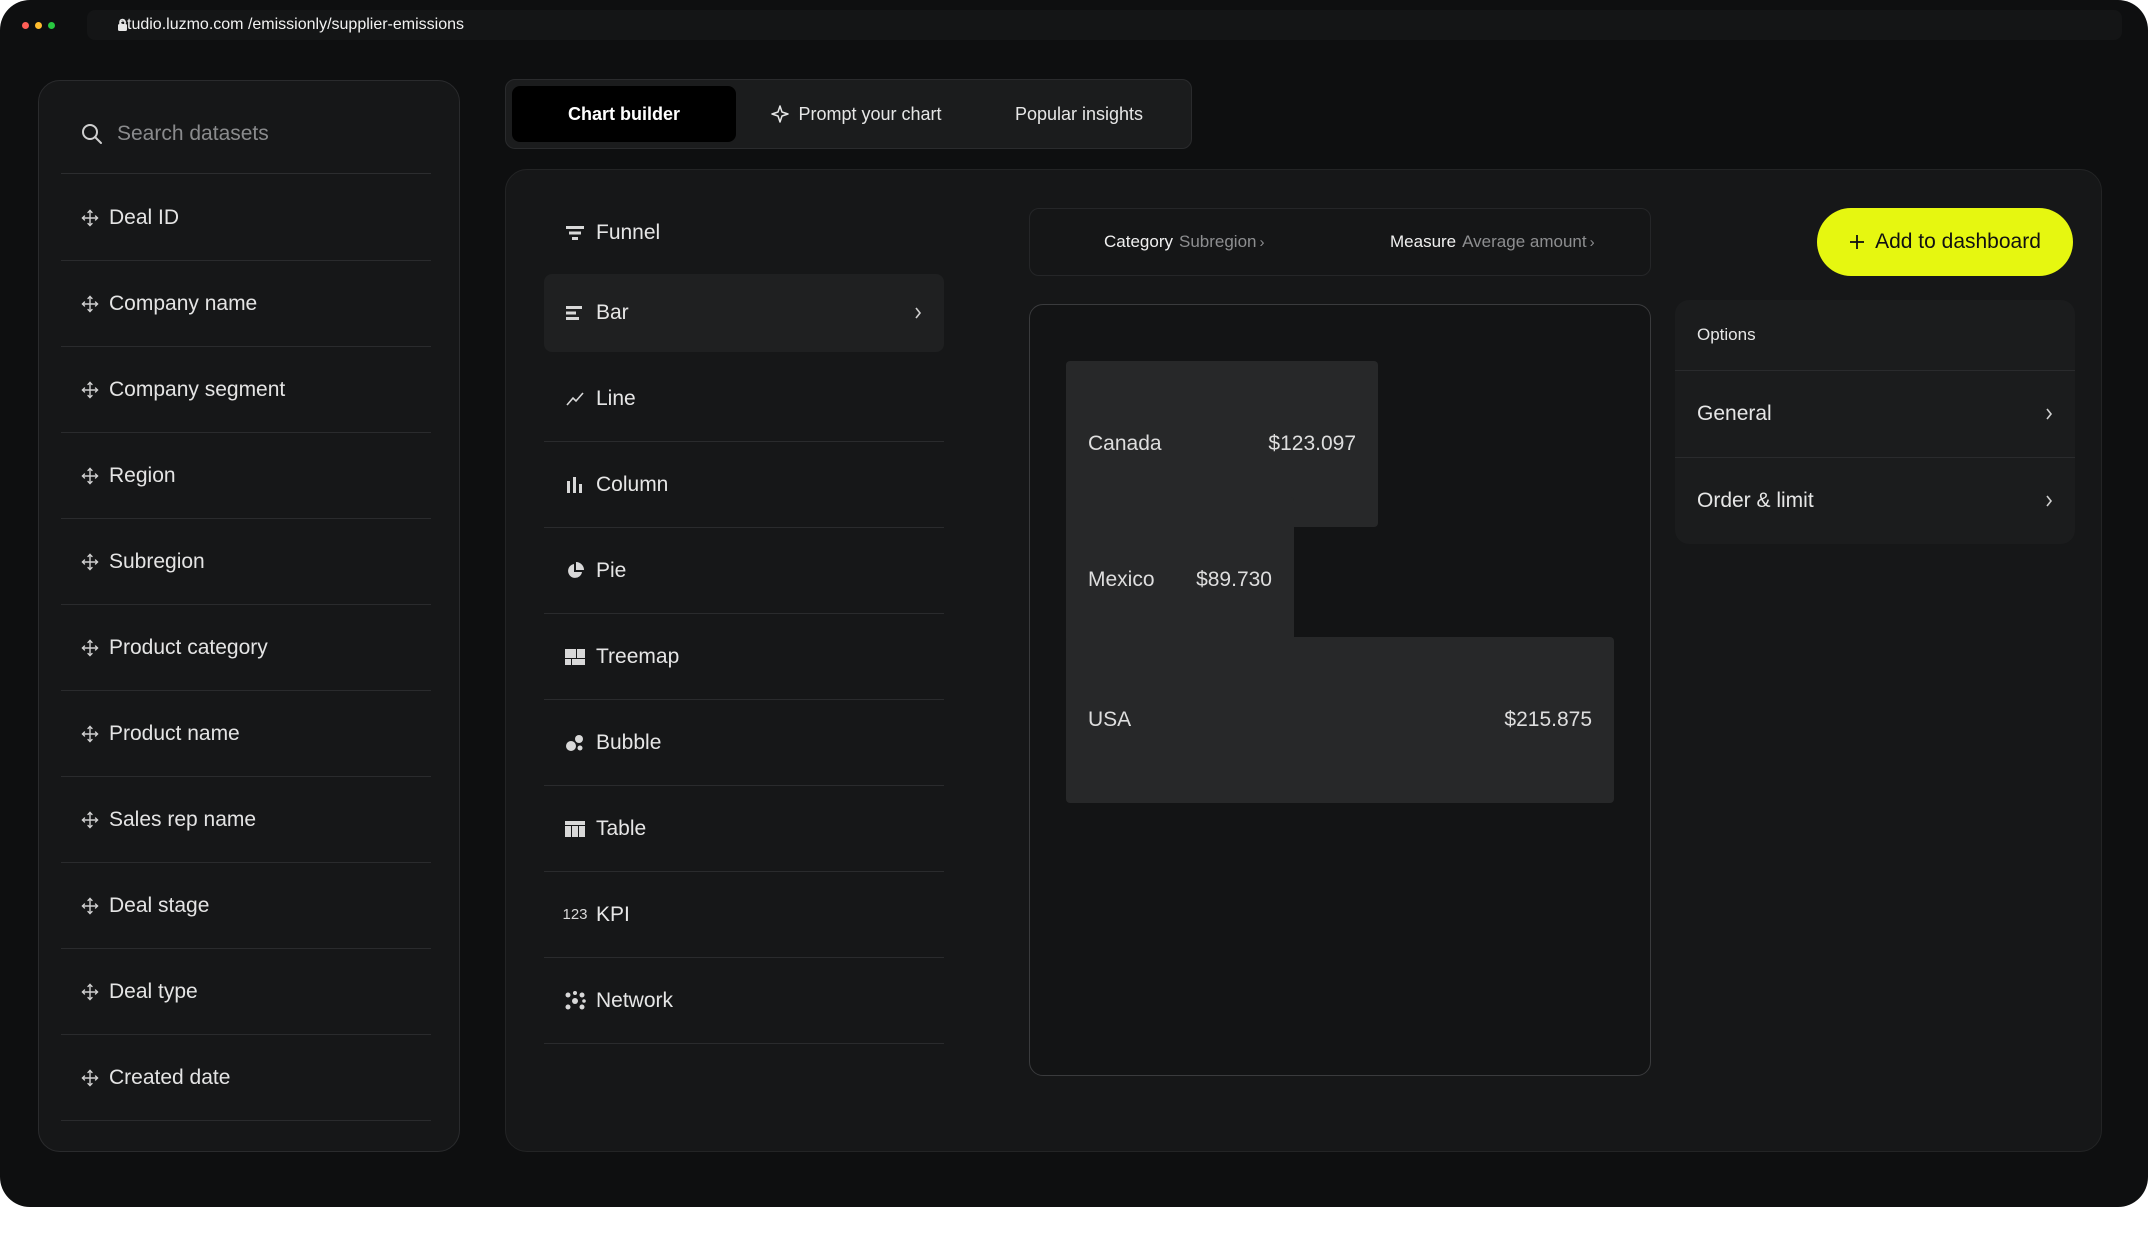 The width and height of the screenshot is (2148, 1253). I want to click on tab-label: Chart builder, so click(623, 113).